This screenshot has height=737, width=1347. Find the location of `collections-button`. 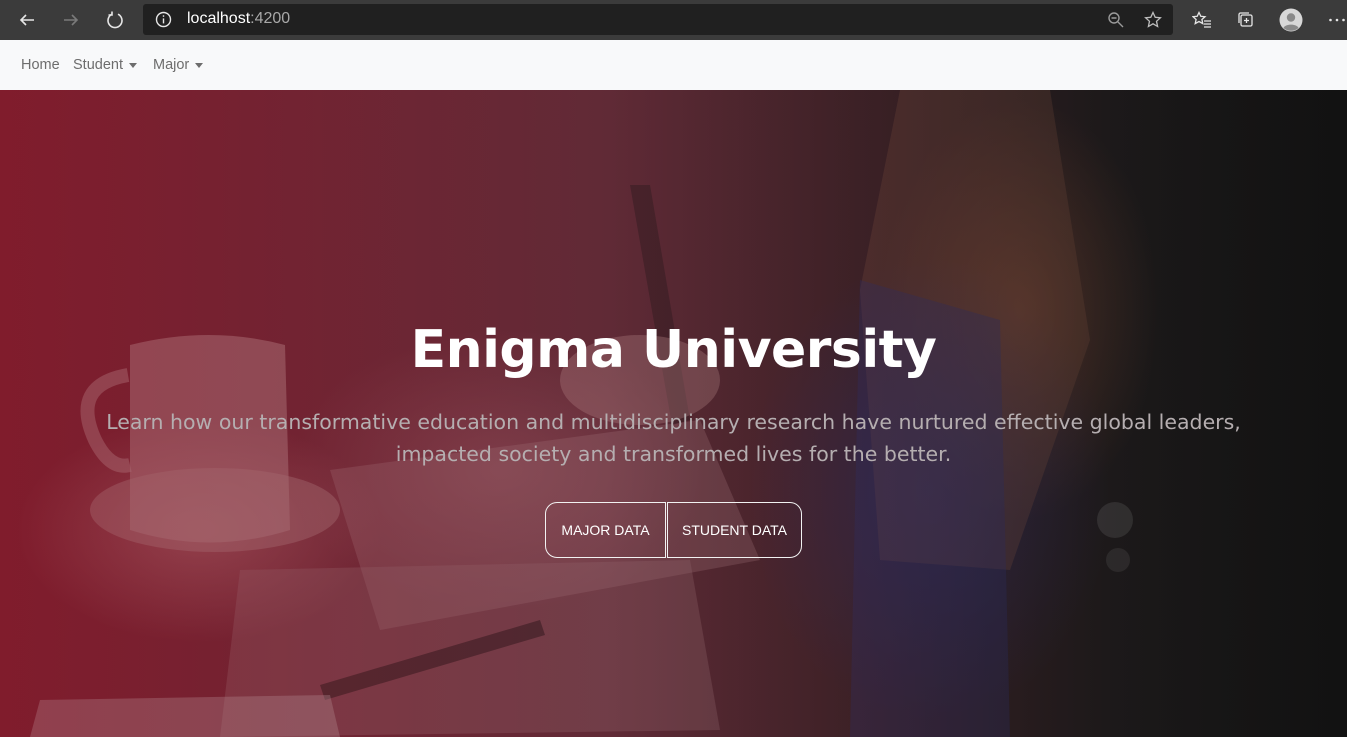

collections-button is located at coordinates (1246, 20).